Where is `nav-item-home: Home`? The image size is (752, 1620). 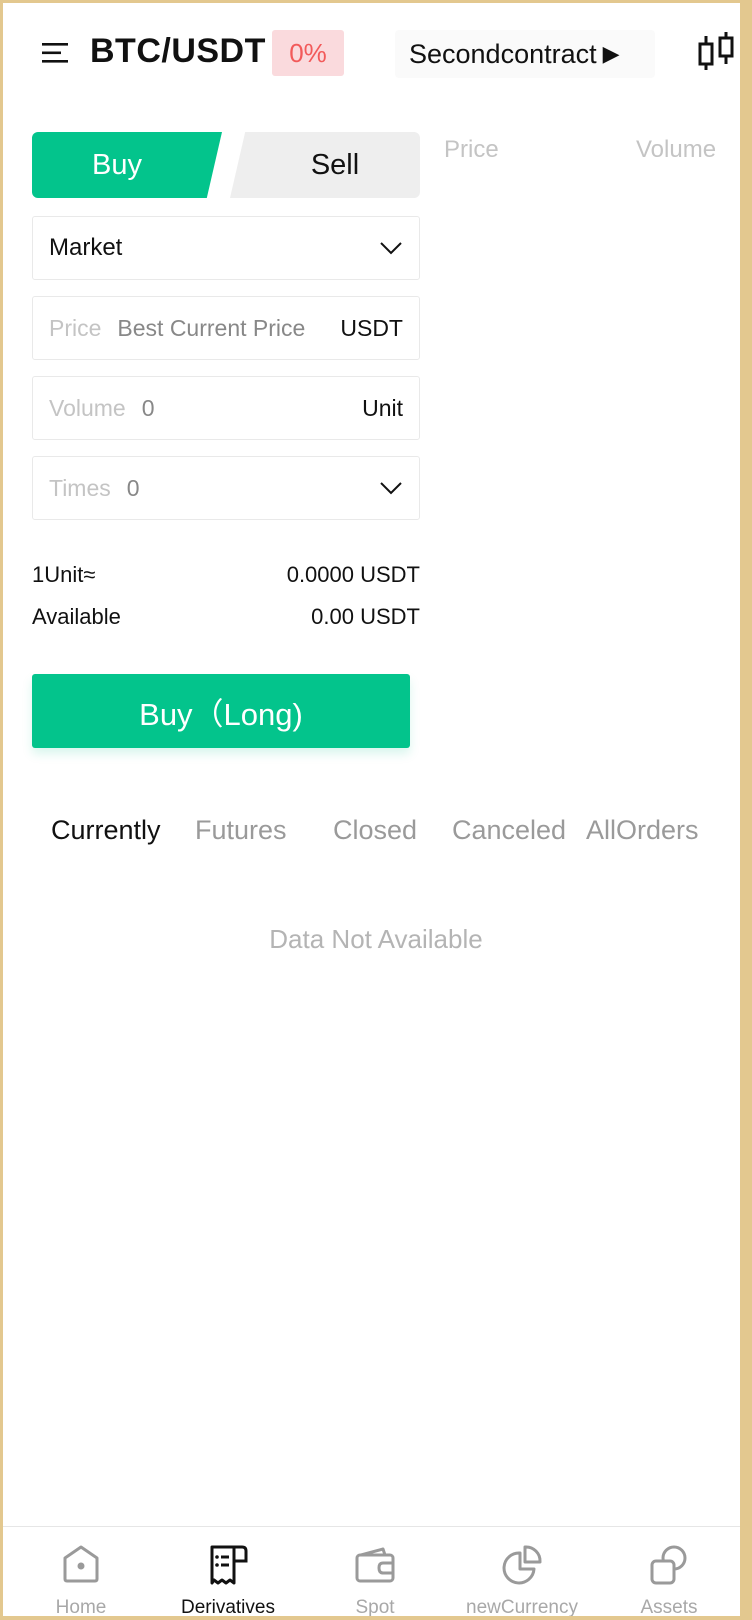
nav-item-home: Home is located at coordinates (81, 1573).